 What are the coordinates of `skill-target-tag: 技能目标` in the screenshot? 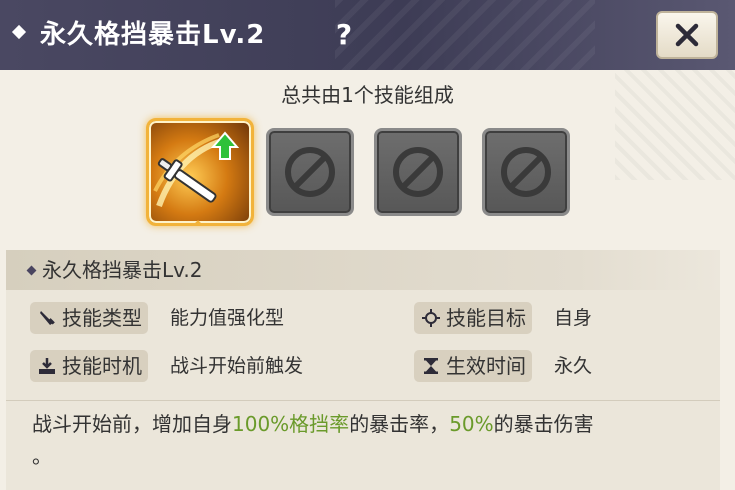 It's located at (473, 318).